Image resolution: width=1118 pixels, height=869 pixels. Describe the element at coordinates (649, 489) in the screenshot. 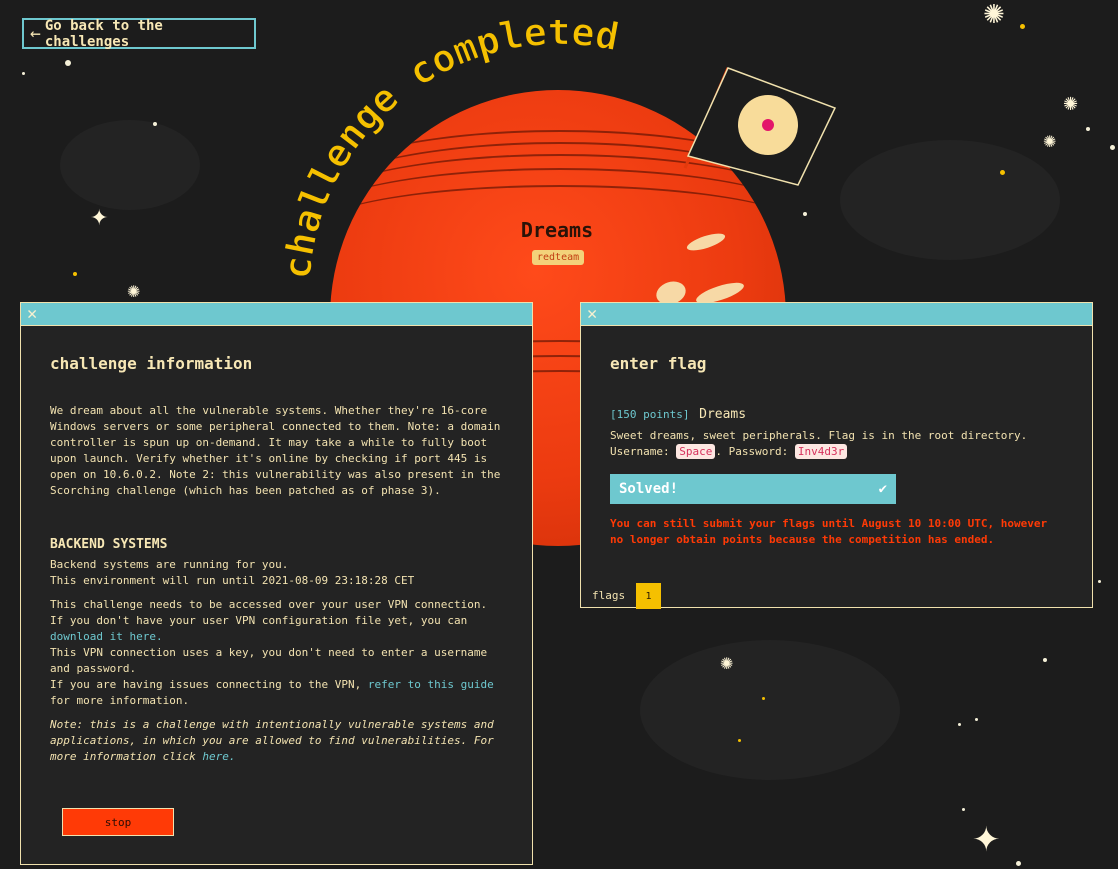

I see `solved-label: Solved!` at that location.